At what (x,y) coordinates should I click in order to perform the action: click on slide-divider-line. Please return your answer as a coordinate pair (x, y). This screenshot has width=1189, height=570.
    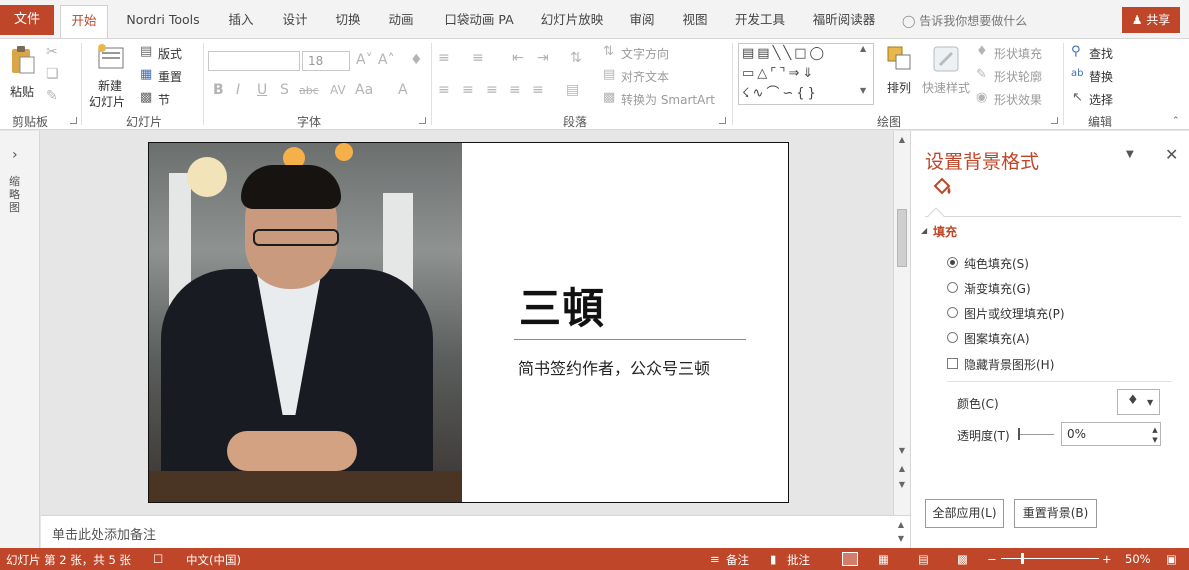
    Looking at the image, I should click on (630, 339).